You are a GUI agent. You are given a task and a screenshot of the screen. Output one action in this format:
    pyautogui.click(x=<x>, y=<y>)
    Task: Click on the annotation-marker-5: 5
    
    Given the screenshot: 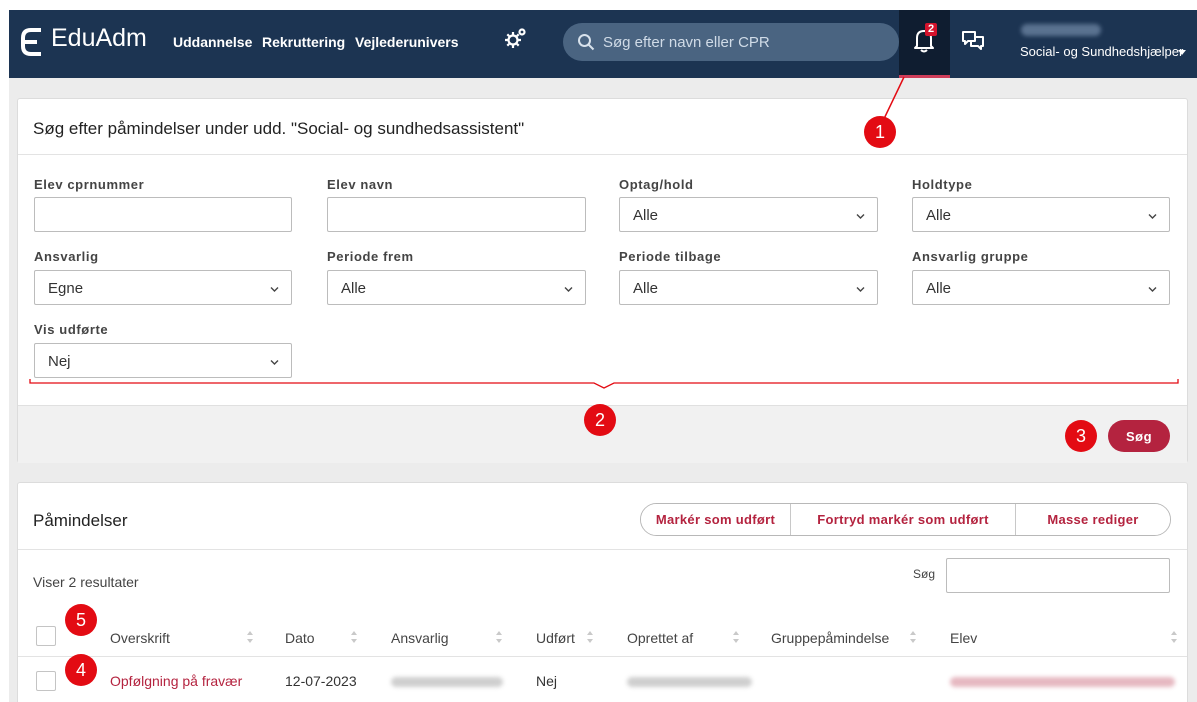 What is the action you would take?
    pyautogui.click(x=81, y=620)
    